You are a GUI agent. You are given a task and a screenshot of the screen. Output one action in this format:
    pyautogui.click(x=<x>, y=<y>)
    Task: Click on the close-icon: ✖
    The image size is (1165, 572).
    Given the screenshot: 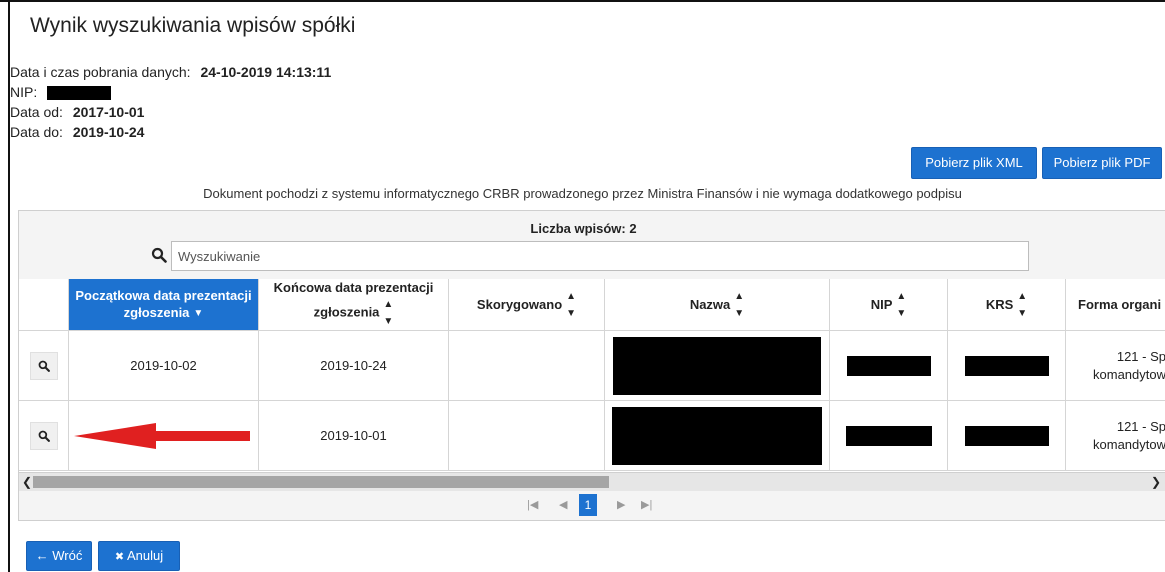 What is the action you would take?
    pyautogui.click(x=119, y=557)
    